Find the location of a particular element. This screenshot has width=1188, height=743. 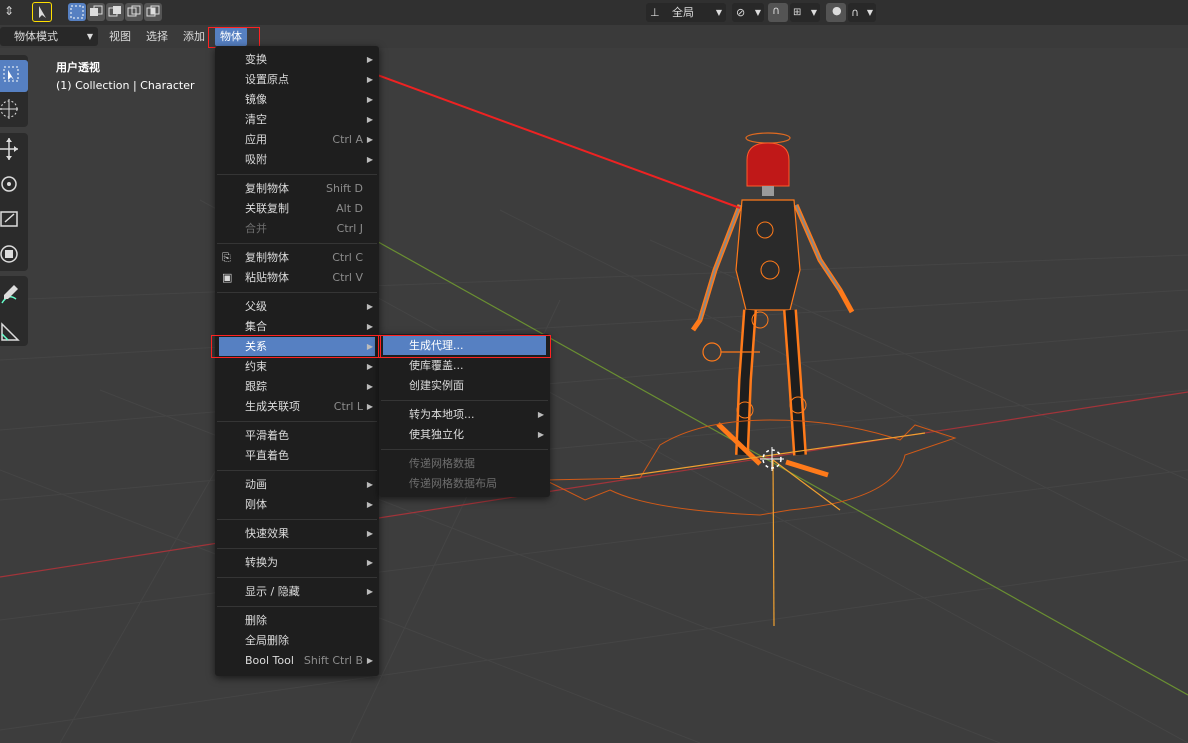

select-tool-button is located at coordinates (42, 12).